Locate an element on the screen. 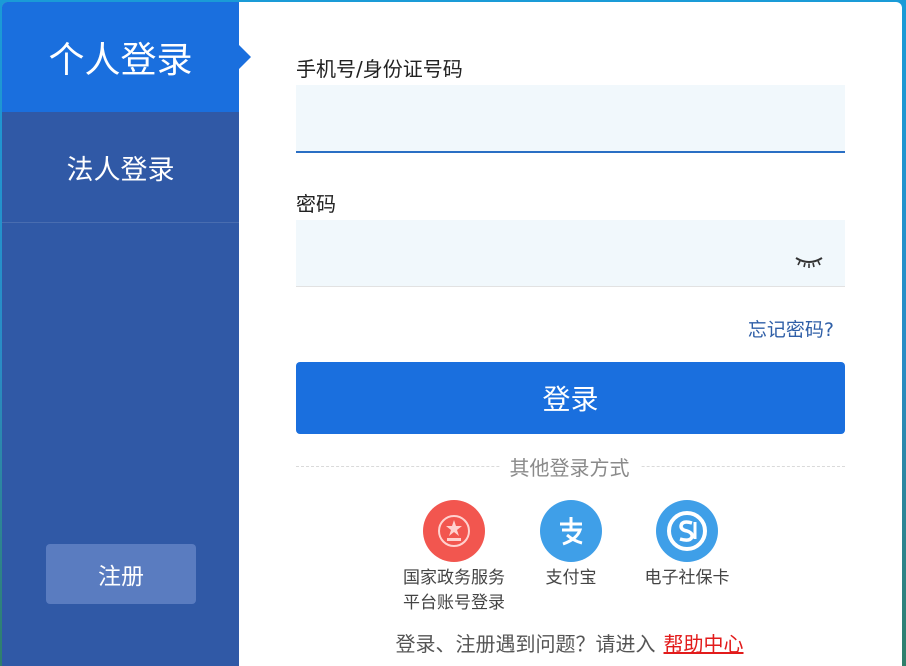 This screenshot has width=906, height=666. eye-closed-icon is located at coordinates (809, 262).